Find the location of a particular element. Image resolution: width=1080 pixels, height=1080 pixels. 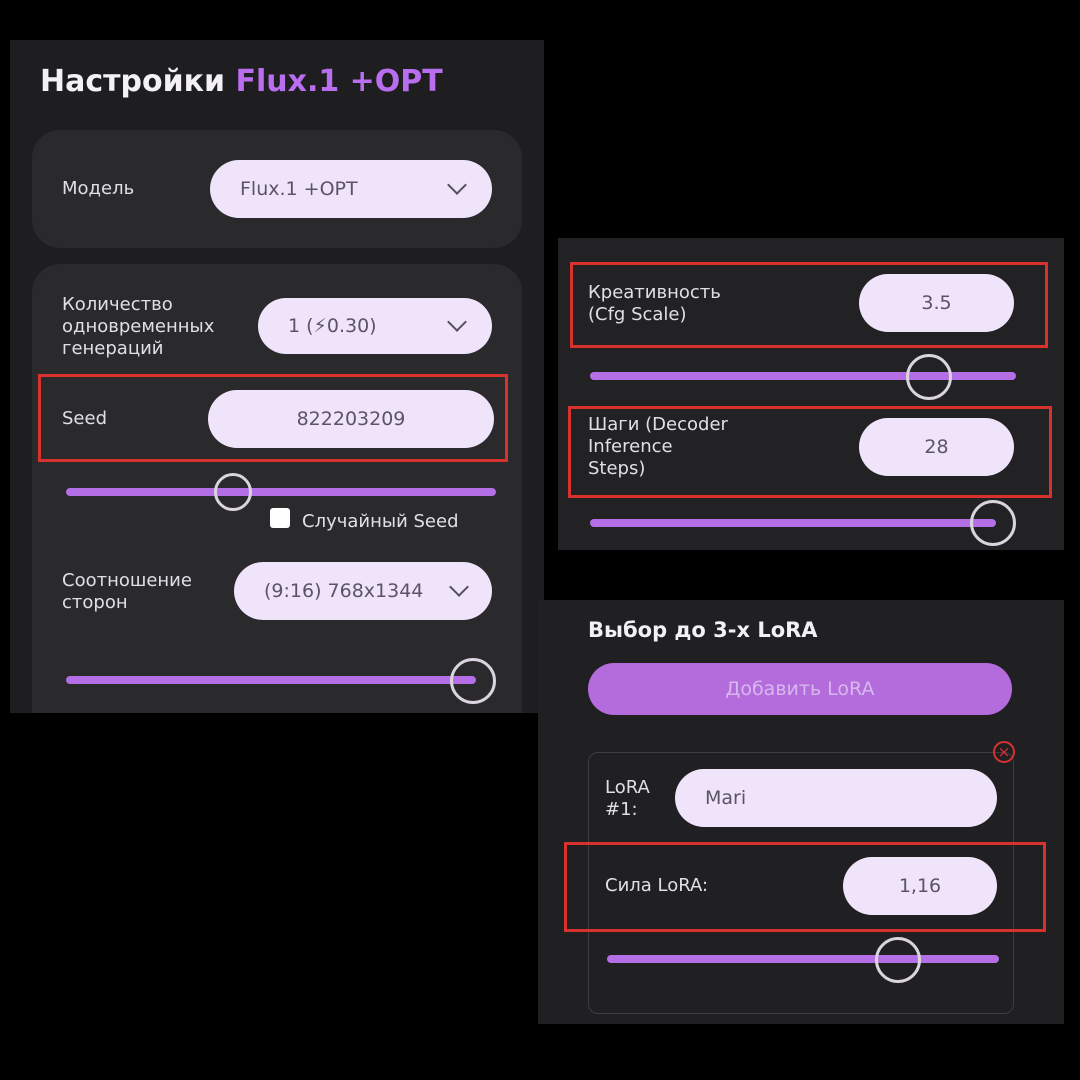

cfg-slider-track is located at coordinates (803, 376).